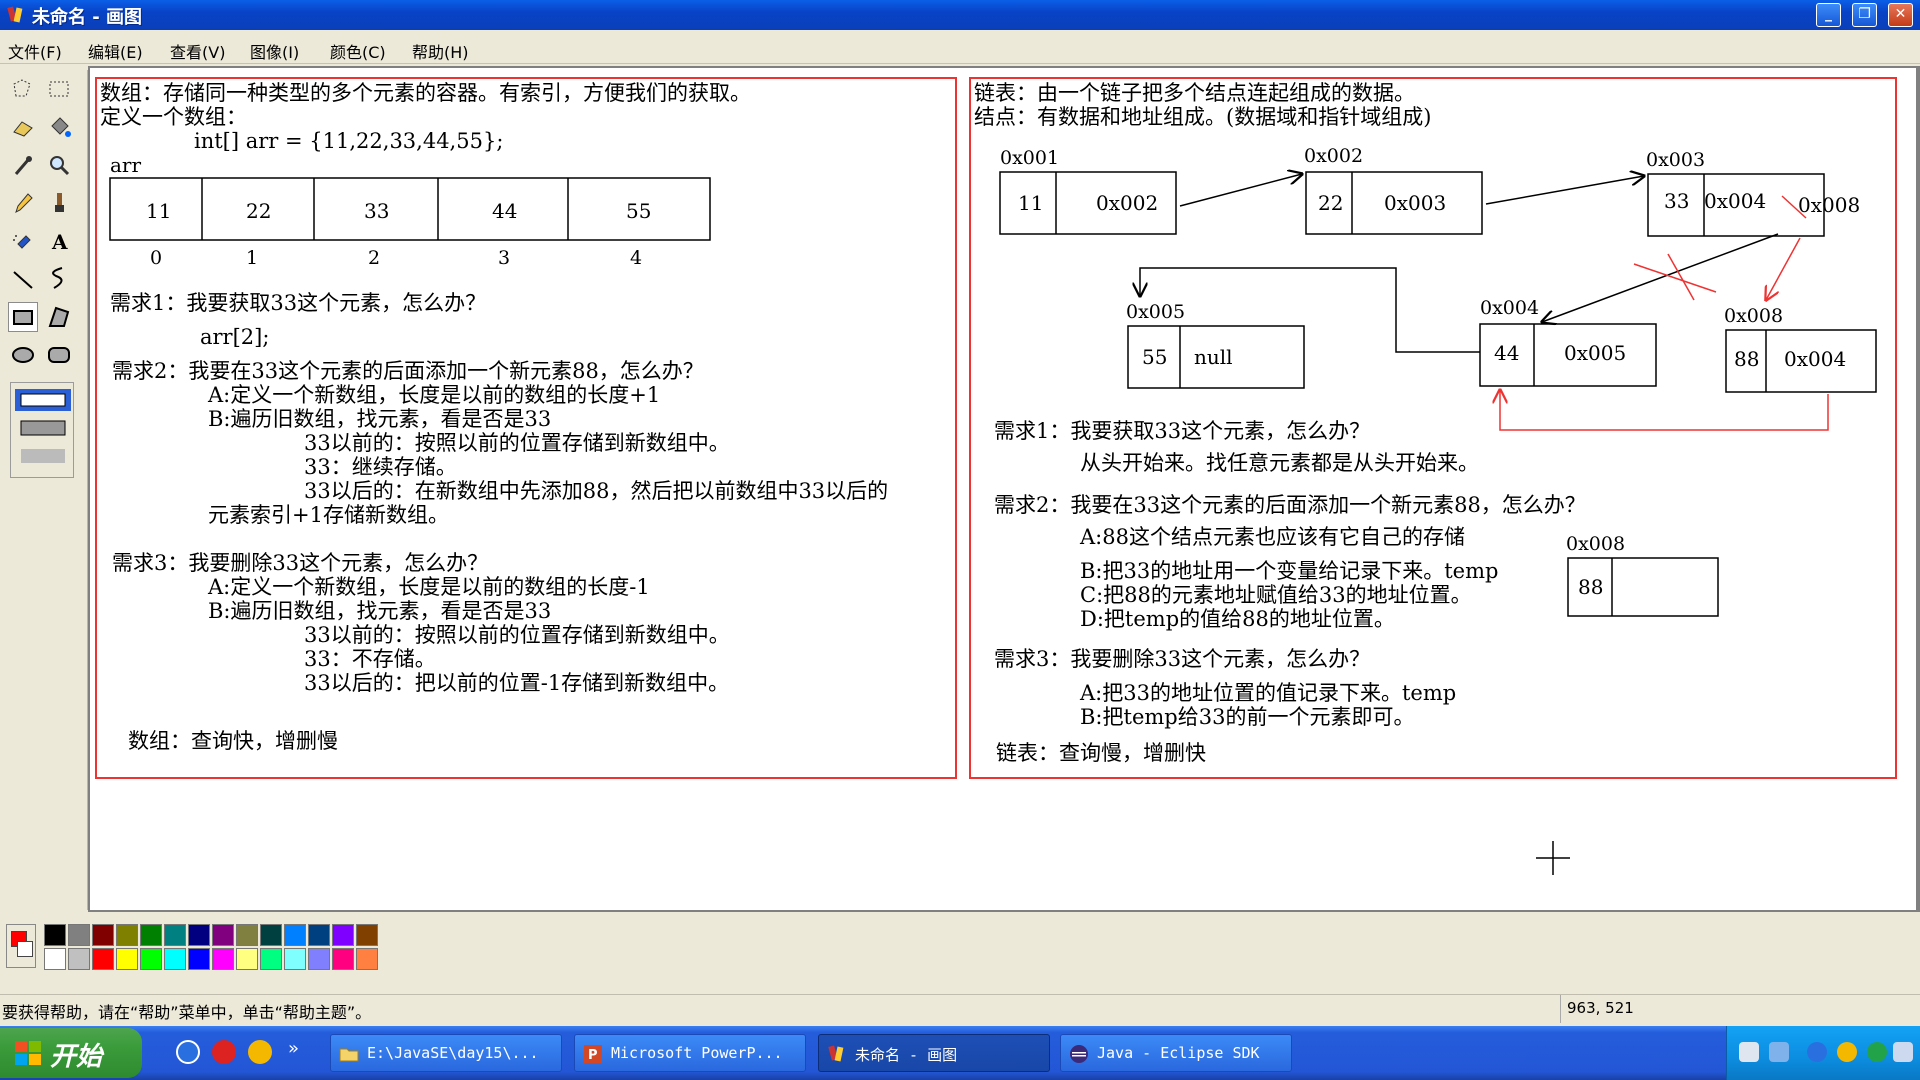 The height and width of the screenshot is (1080, 1920). What do you see at coordinates (1847, 1052) in the screenshot?
I see `tray-icon-messenger` at bounding box center [1847, 1052].